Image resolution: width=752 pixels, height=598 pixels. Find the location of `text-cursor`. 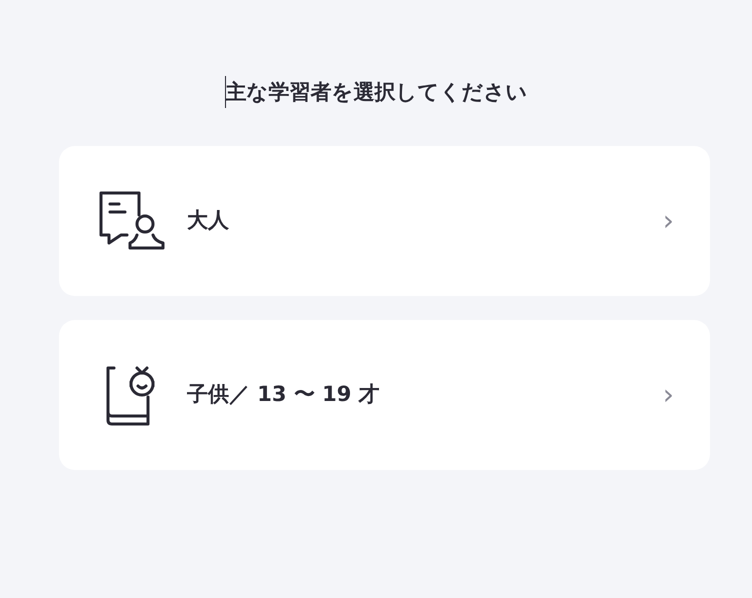

text-cursor is located at coordinates (225, 92).